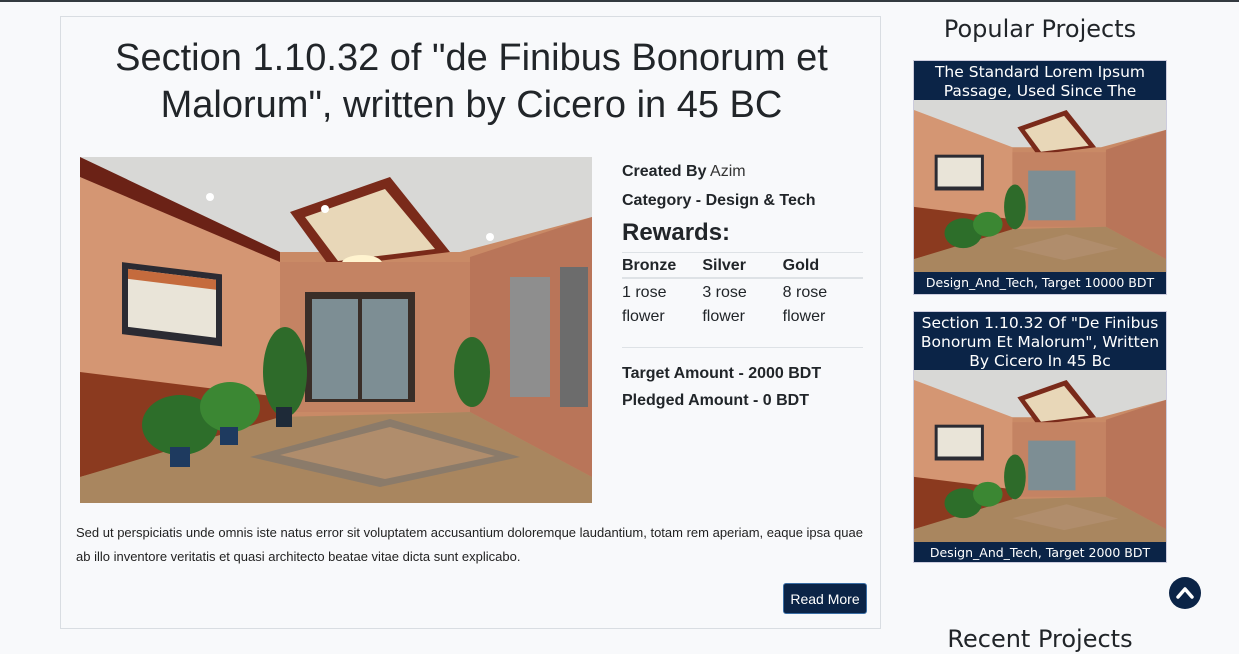  I want to click on reward-value-silver: 3 rose flower, so click(742, 313).